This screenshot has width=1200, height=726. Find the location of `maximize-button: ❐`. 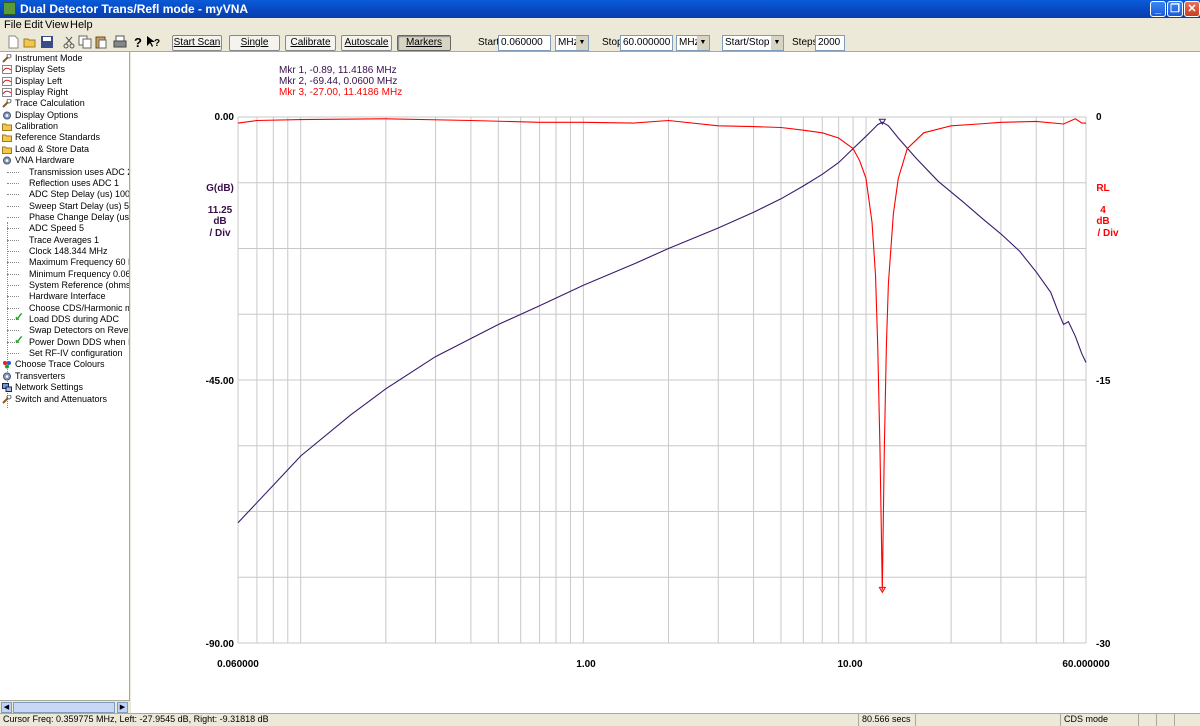

maximize-button: ❐ is located at coordinates (1175, 9).